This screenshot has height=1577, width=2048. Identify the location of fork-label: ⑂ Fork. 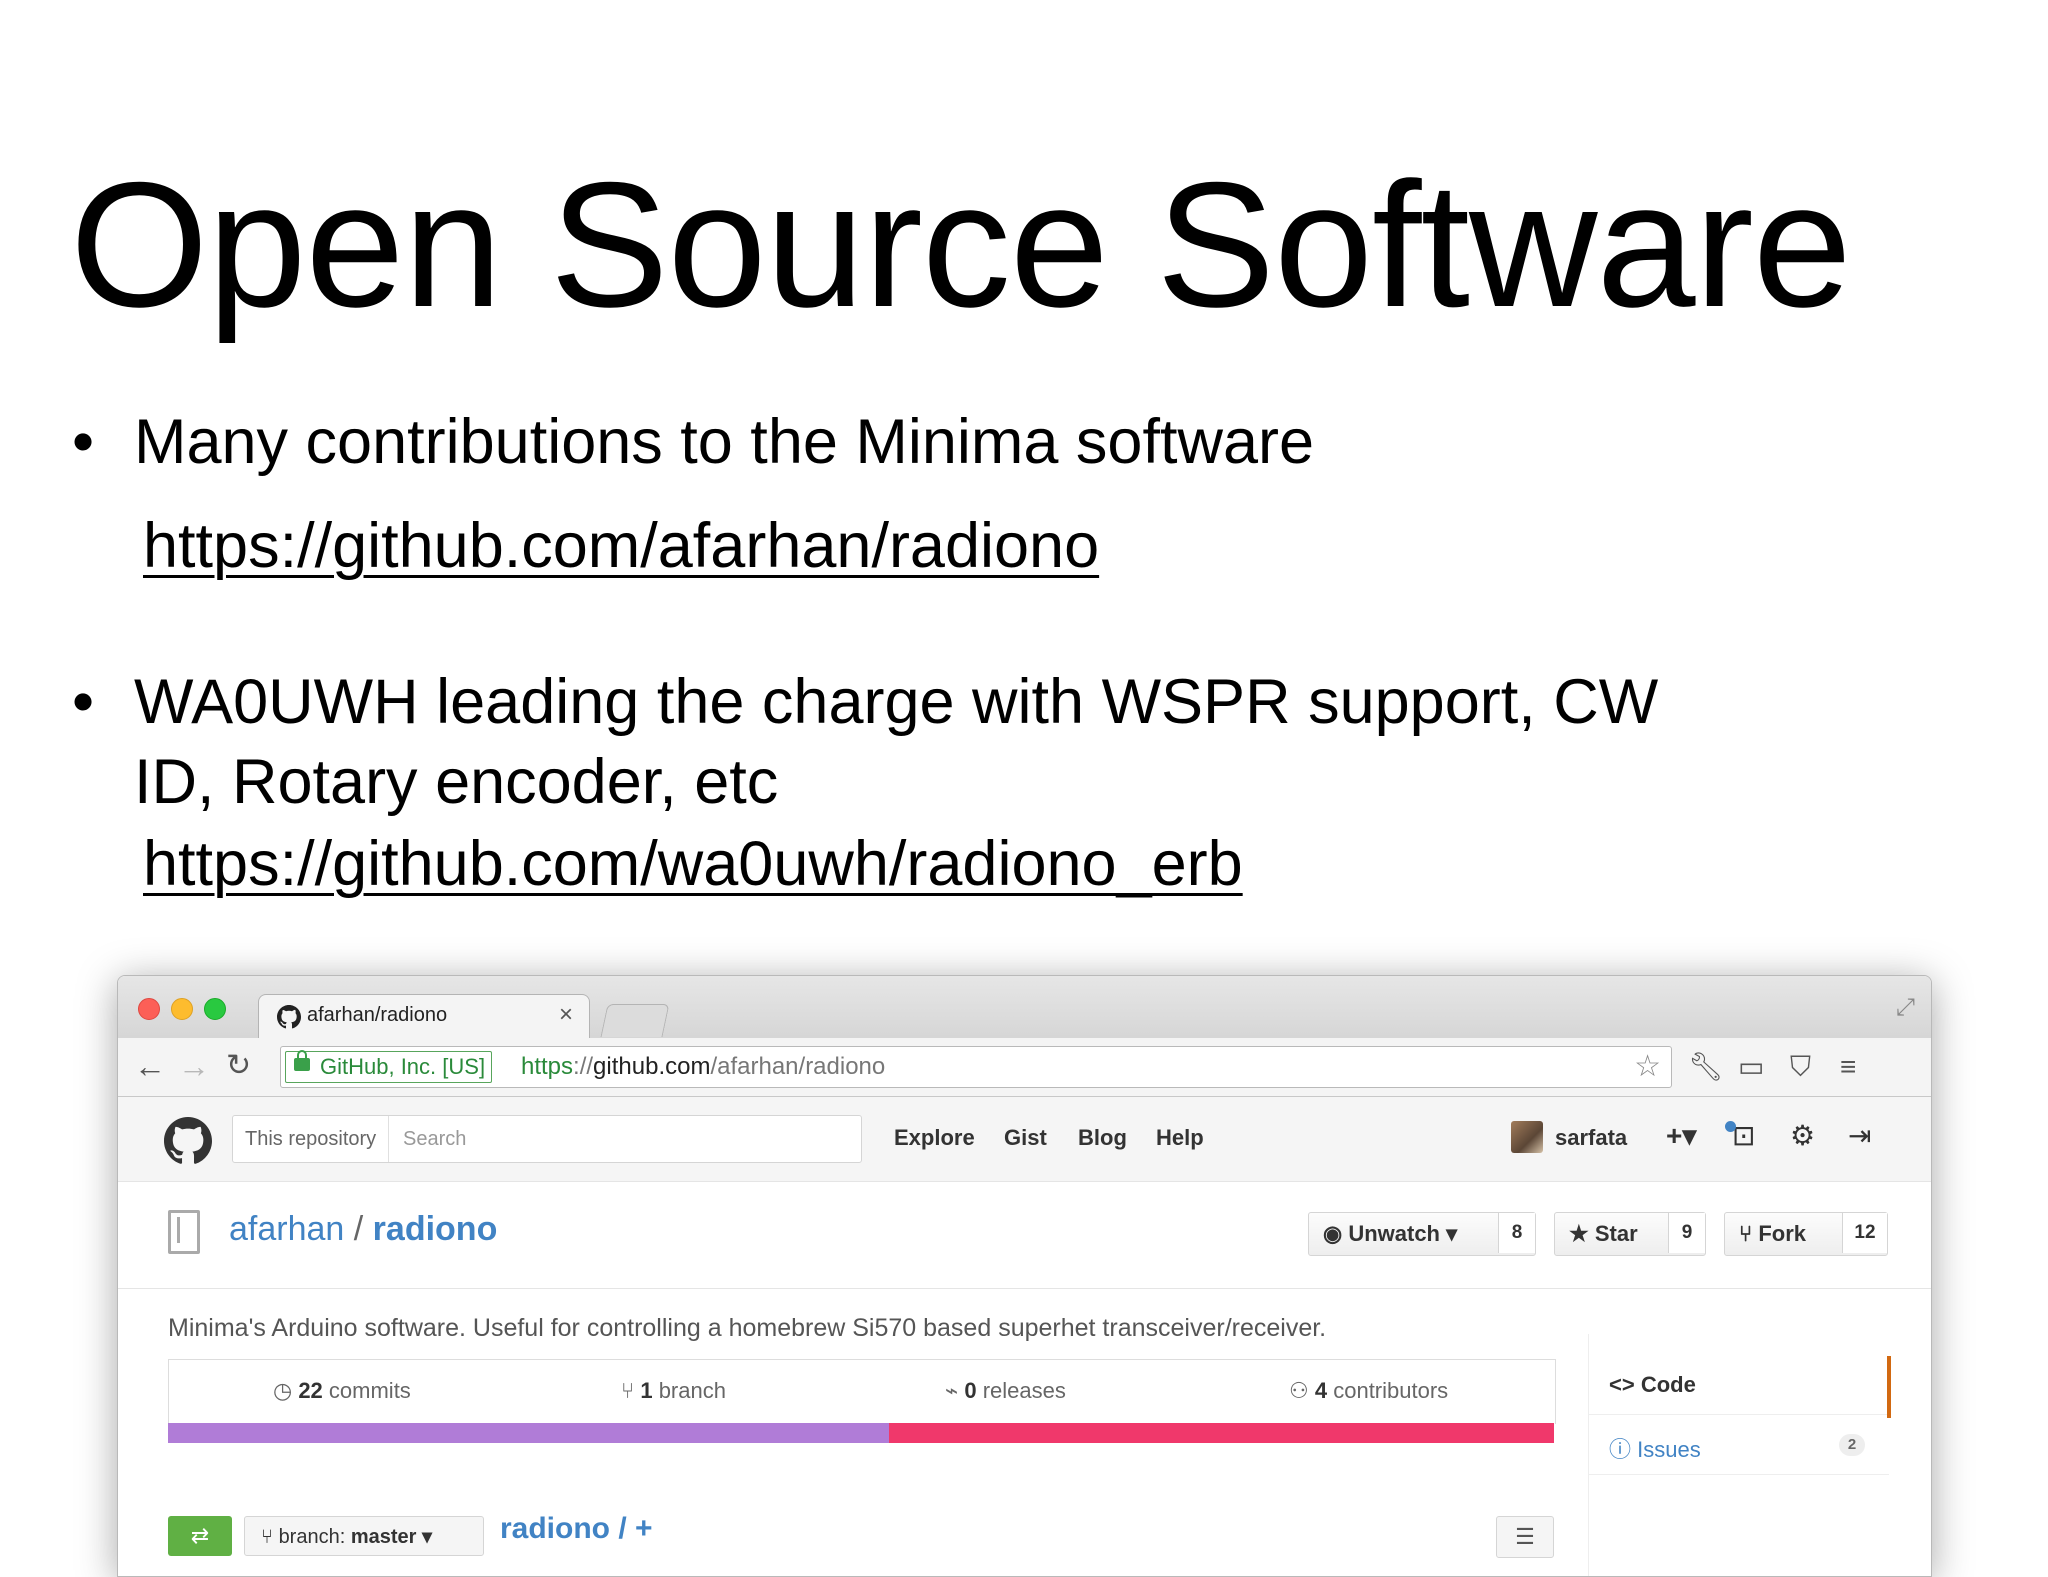
(1772, 1233).